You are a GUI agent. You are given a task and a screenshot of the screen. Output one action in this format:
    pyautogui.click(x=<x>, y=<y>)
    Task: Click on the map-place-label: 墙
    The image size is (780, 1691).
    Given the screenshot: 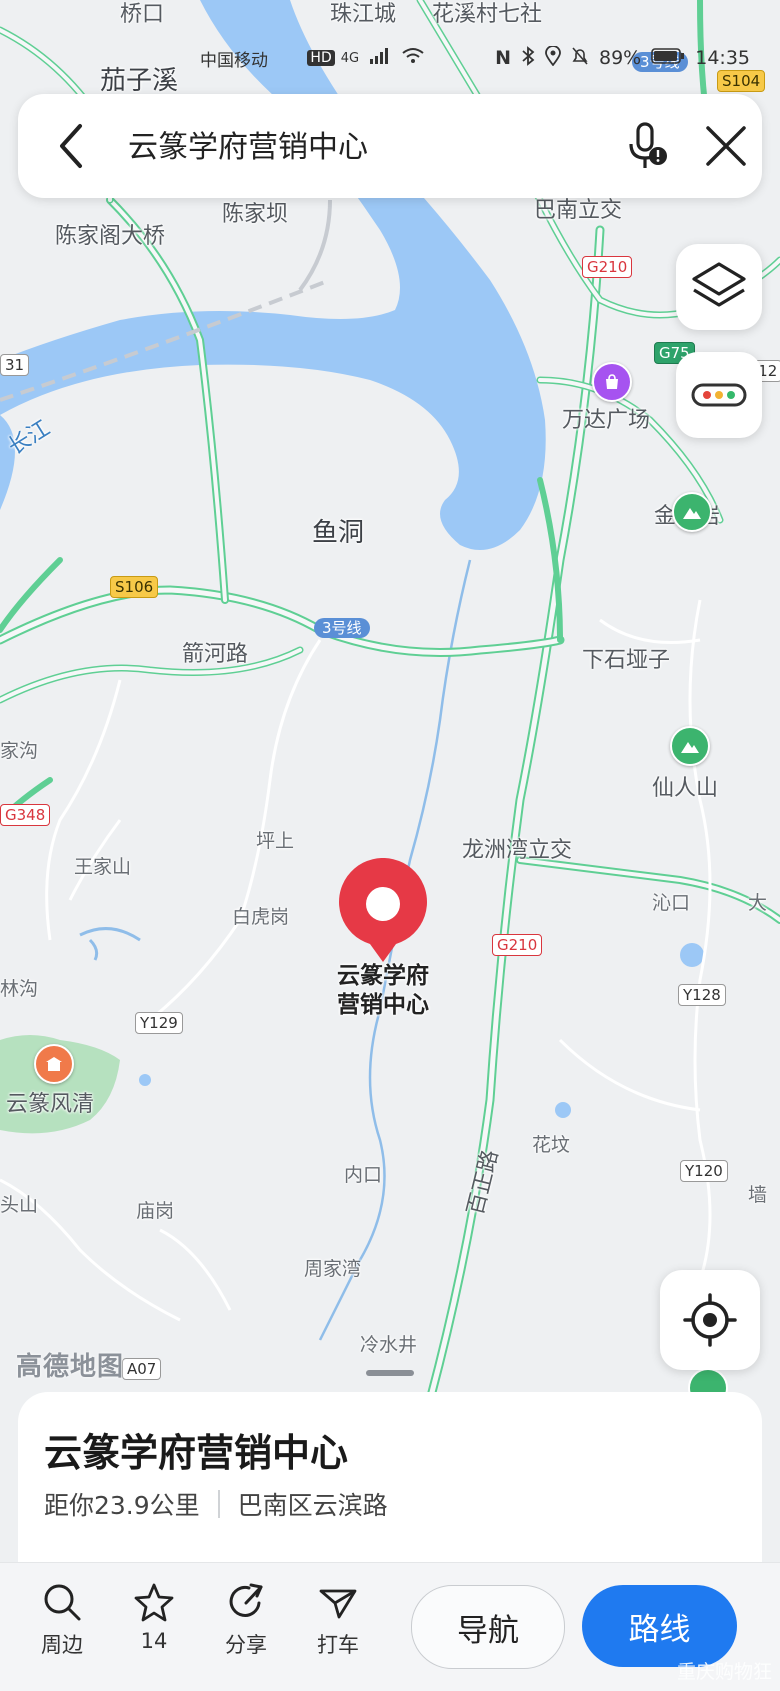 What is the action you would take?
    pyautogui.click(x=757, y=1193)
    